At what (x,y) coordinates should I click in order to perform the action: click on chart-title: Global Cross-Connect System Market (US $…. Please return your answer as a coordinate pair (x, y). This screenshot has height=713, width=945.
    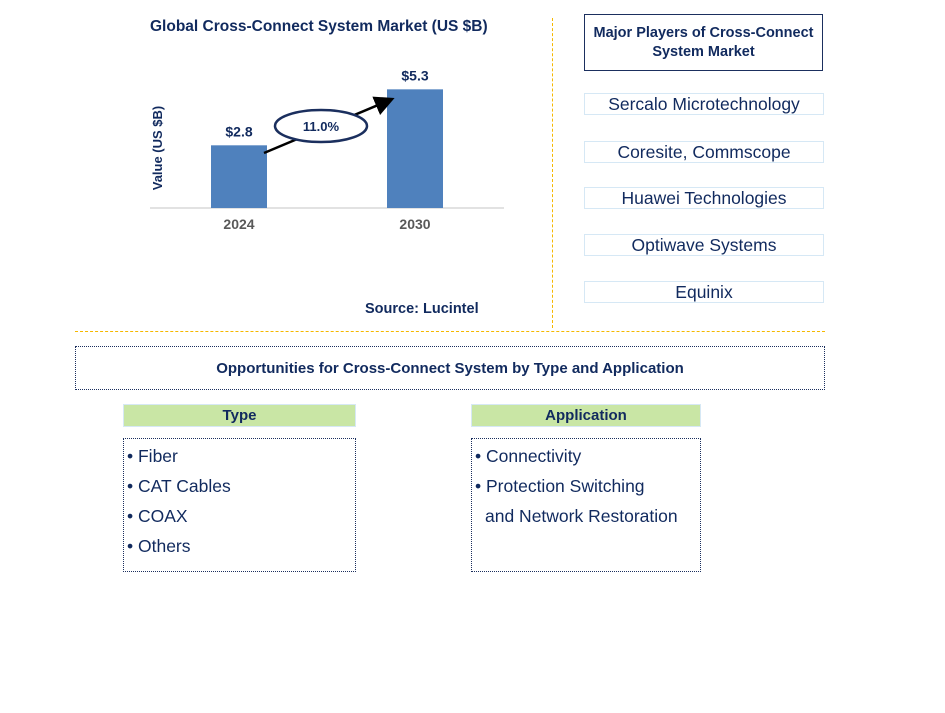
    Looking at the image, I should click on (319, 26).